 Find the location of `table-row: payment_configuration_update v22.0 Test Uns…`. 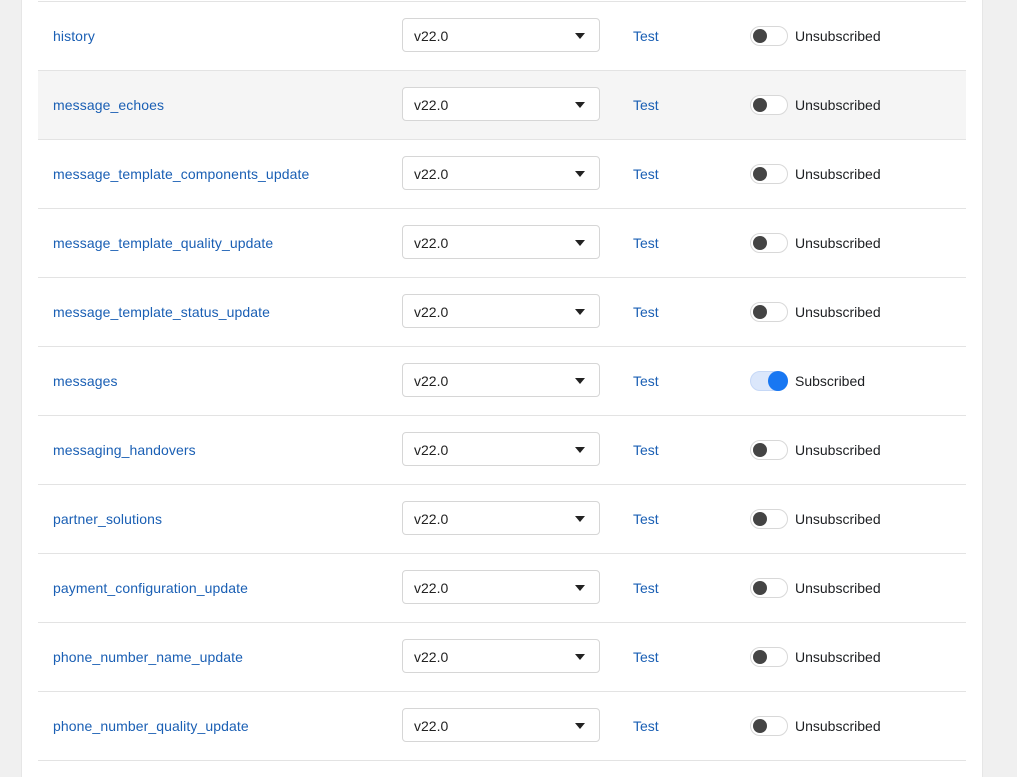

table-row: payment_configuration_update v22.0 Test Uns… is located at coordinates (502, 588).